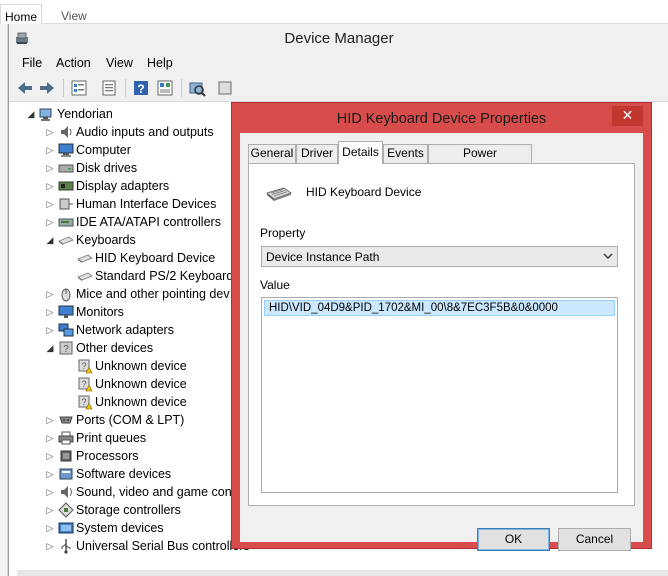 This screenshot has height=576, width=668. I want to click on dialog-close-button: ✕, so click(627, 116).